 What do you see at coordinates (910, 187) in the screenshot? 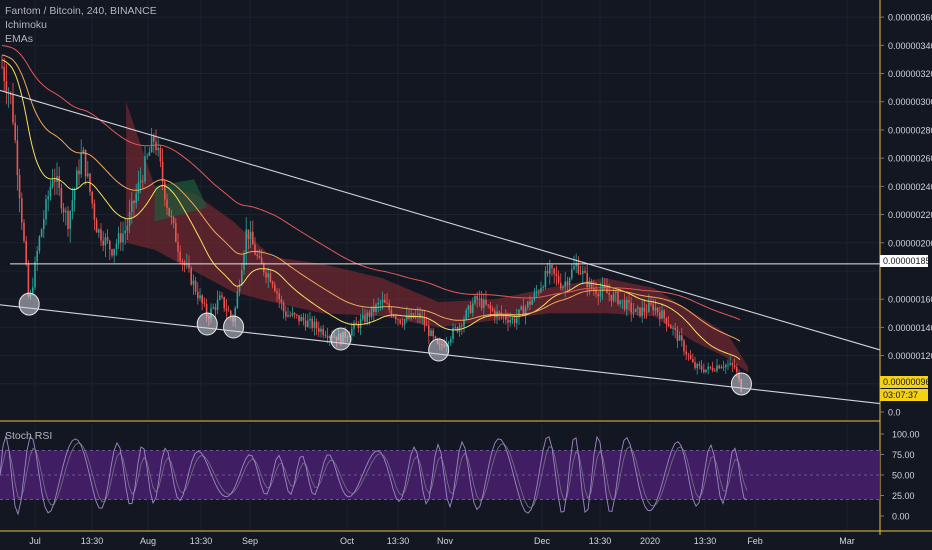
I see `price-tick-label: 0.00000240` at bounding box center [910, 187].